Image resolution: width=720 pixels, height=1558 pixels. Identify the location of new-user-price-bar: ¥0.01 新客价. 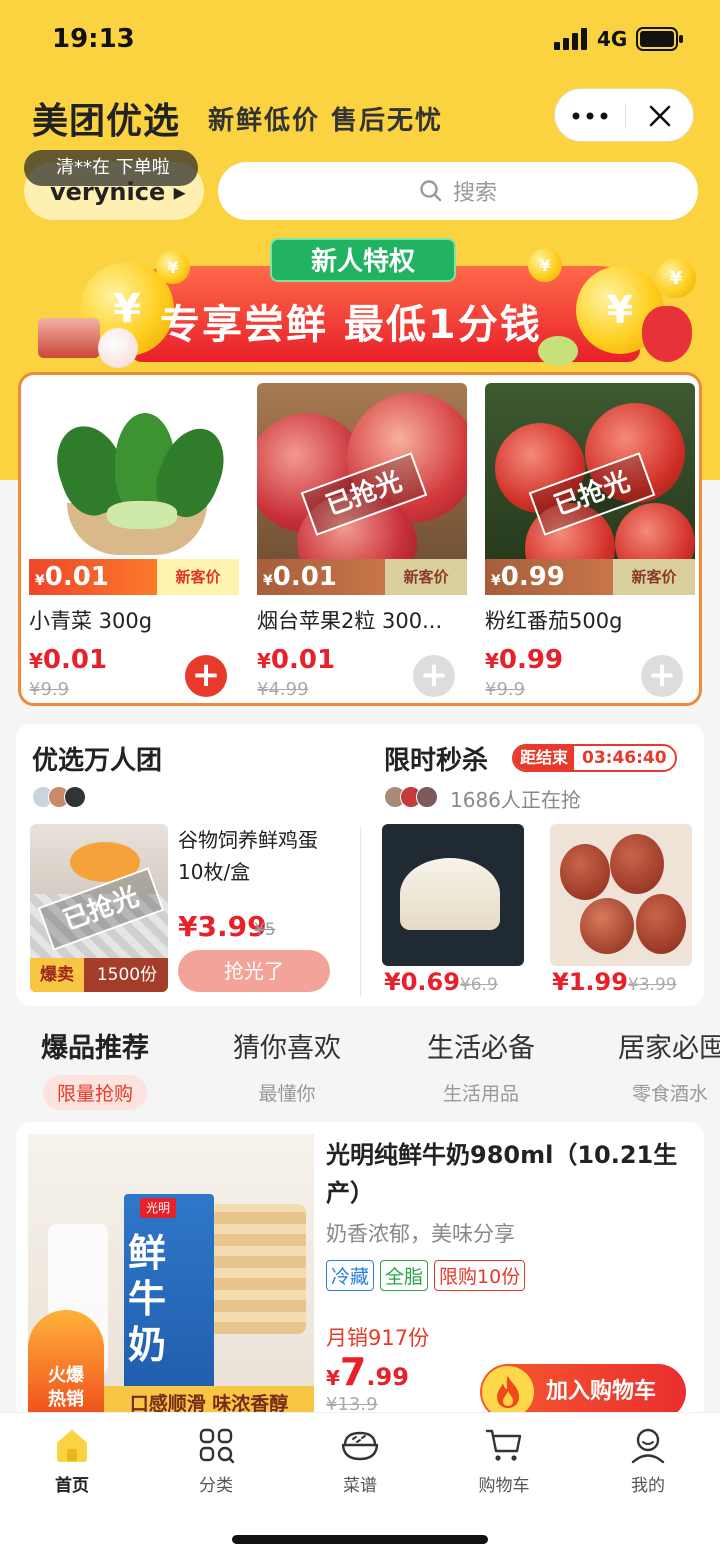
(134, 577).